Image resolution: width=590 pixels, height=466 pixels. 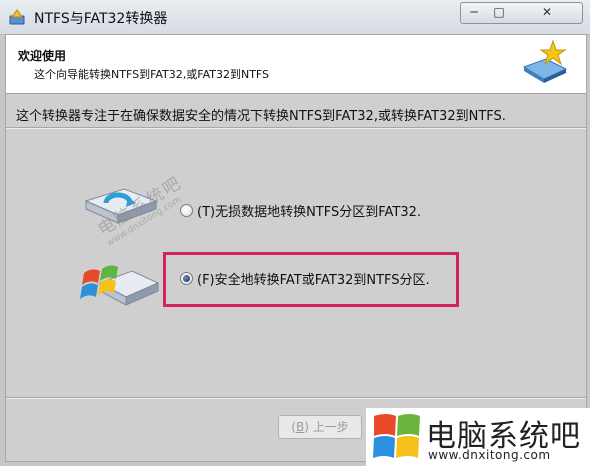 I want to click on wizard-star-icon, so click(x=545, y=61).